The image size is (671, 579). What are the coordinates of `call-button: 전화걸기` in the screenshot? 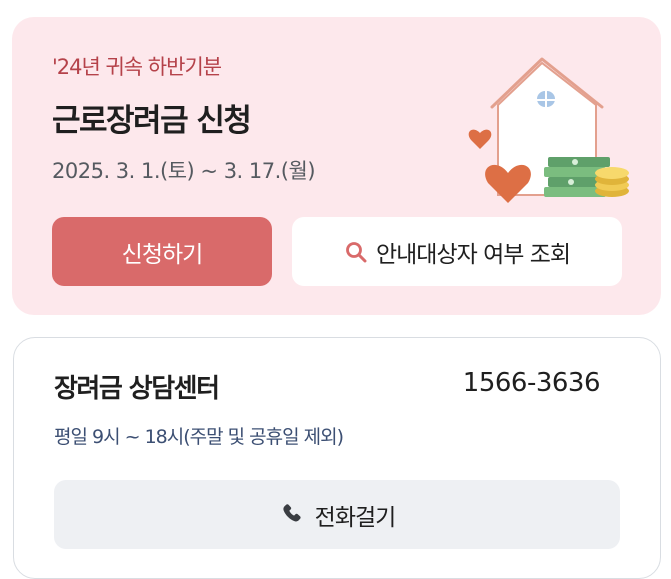 It's located at (337, 514).